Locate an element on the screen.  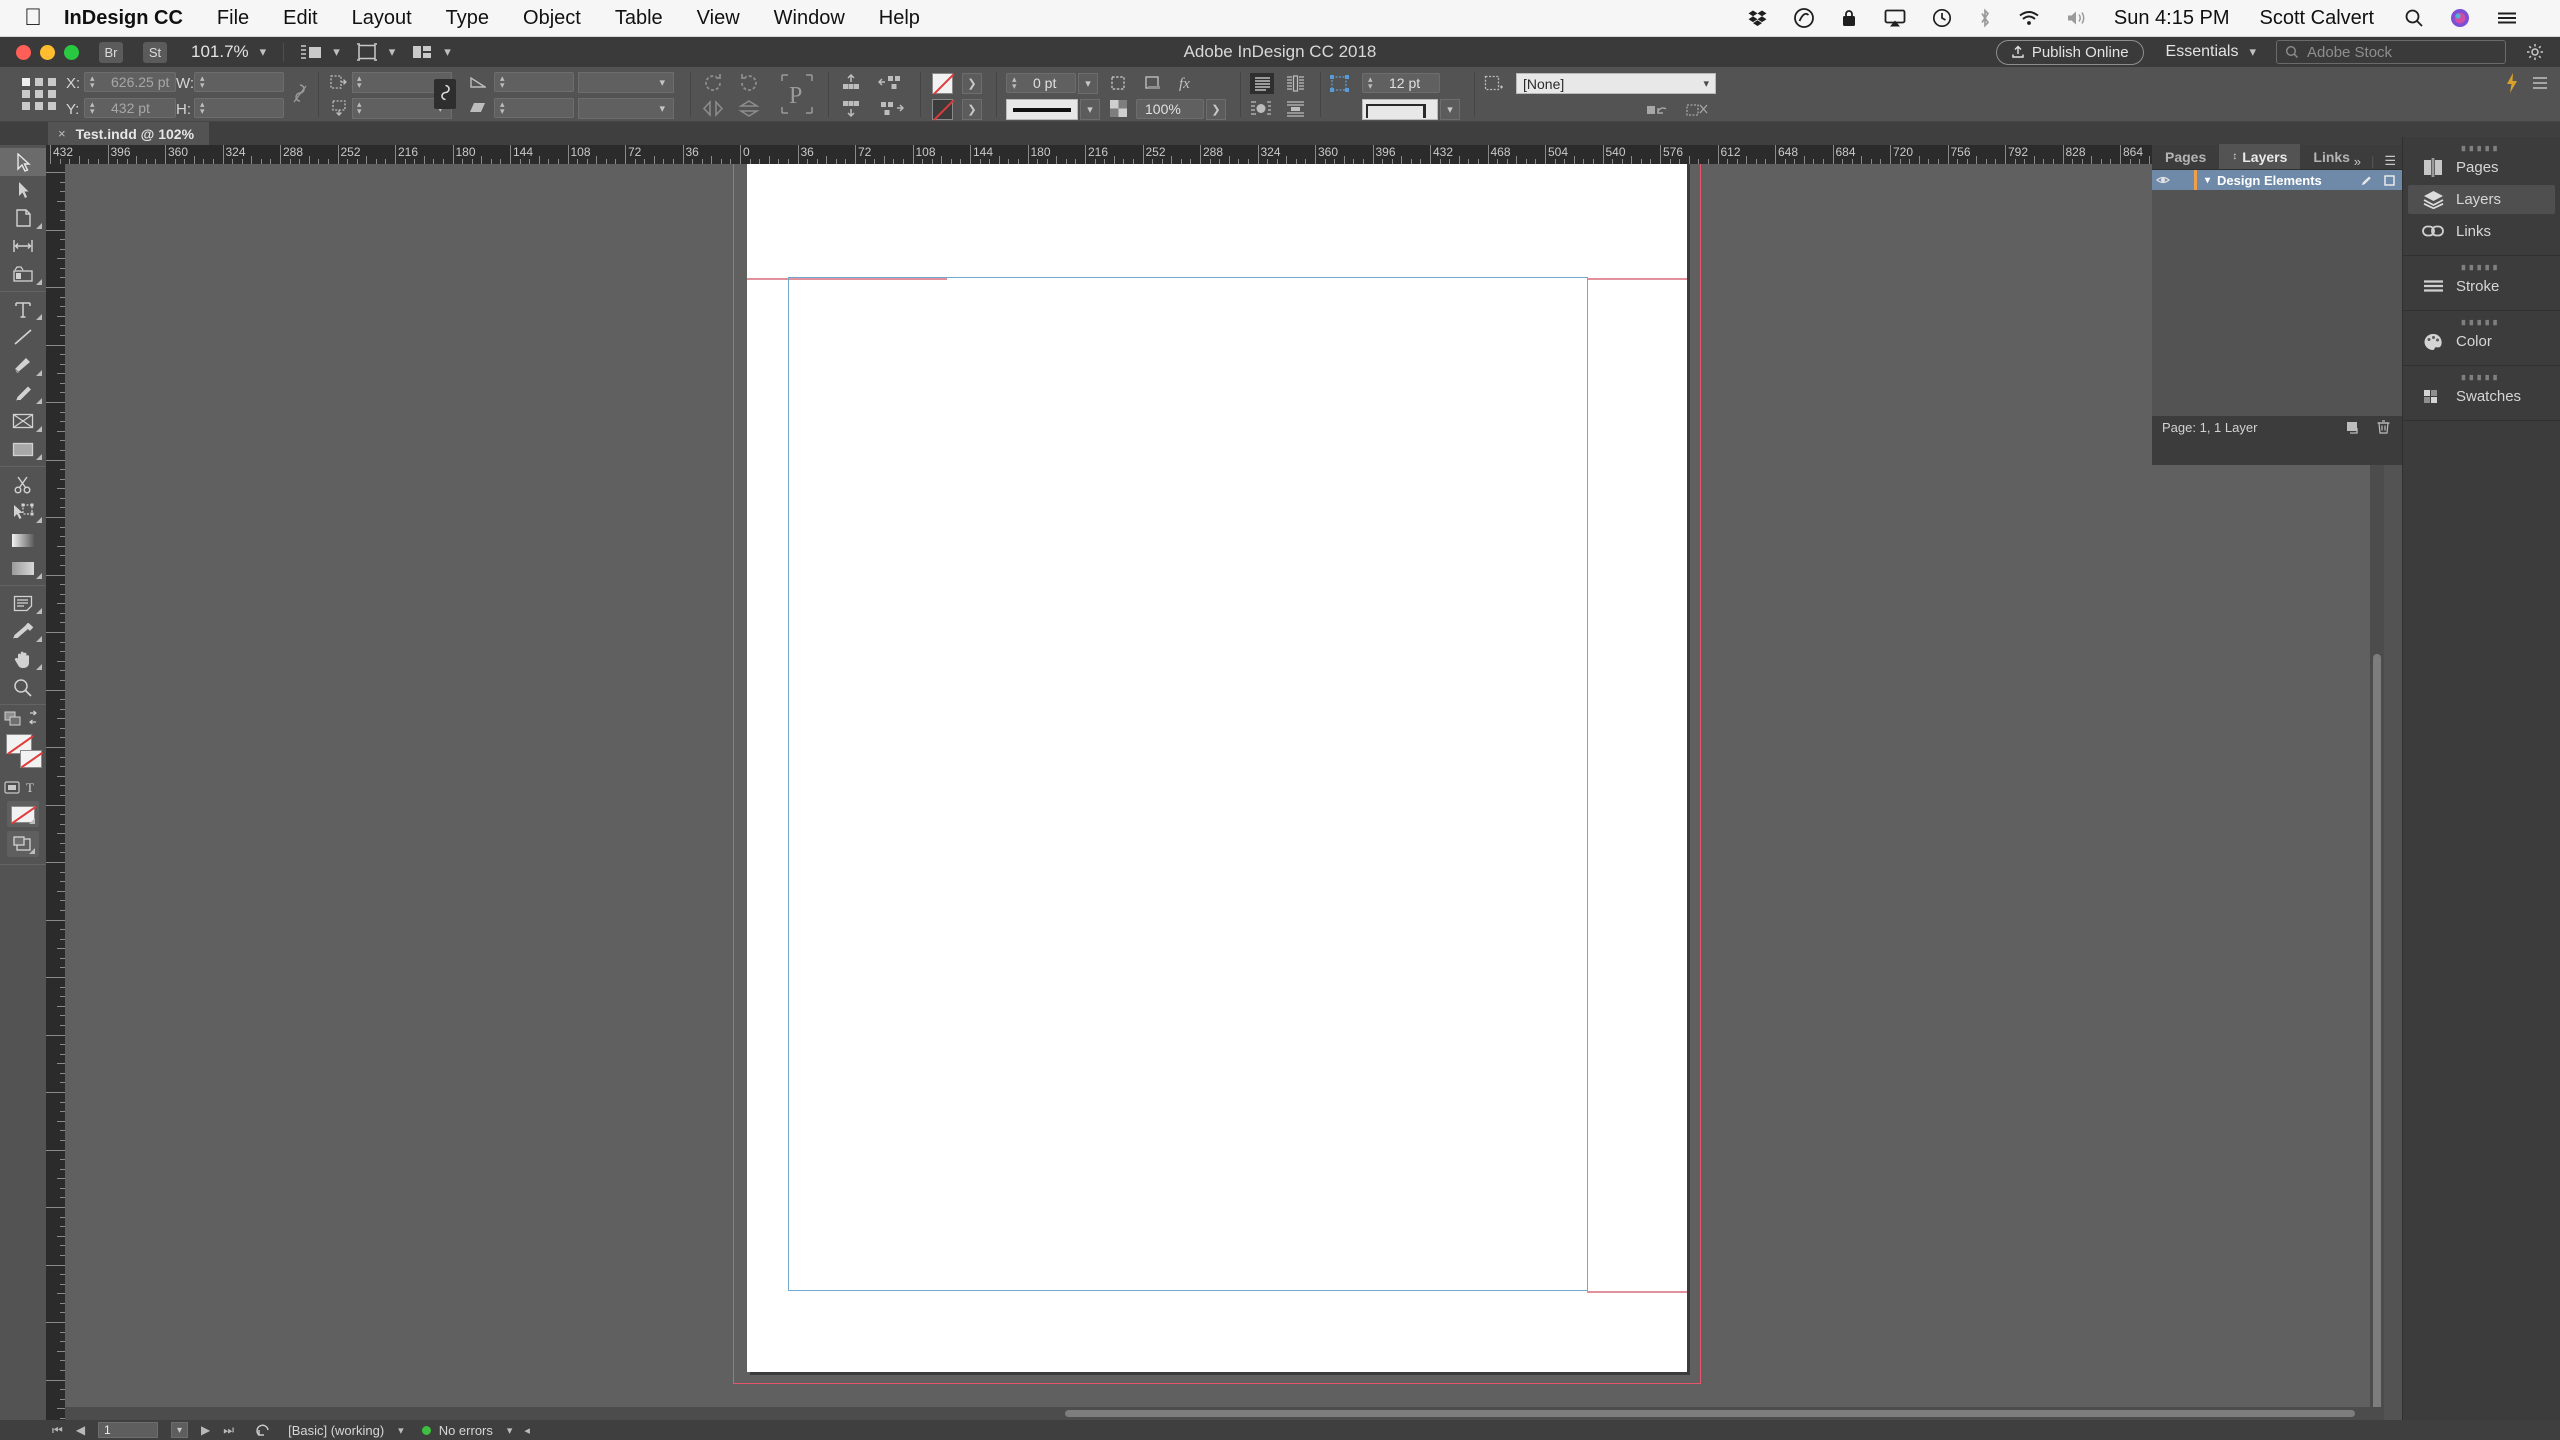
frame-fitting-icon is located at coordinates (1340, 83).